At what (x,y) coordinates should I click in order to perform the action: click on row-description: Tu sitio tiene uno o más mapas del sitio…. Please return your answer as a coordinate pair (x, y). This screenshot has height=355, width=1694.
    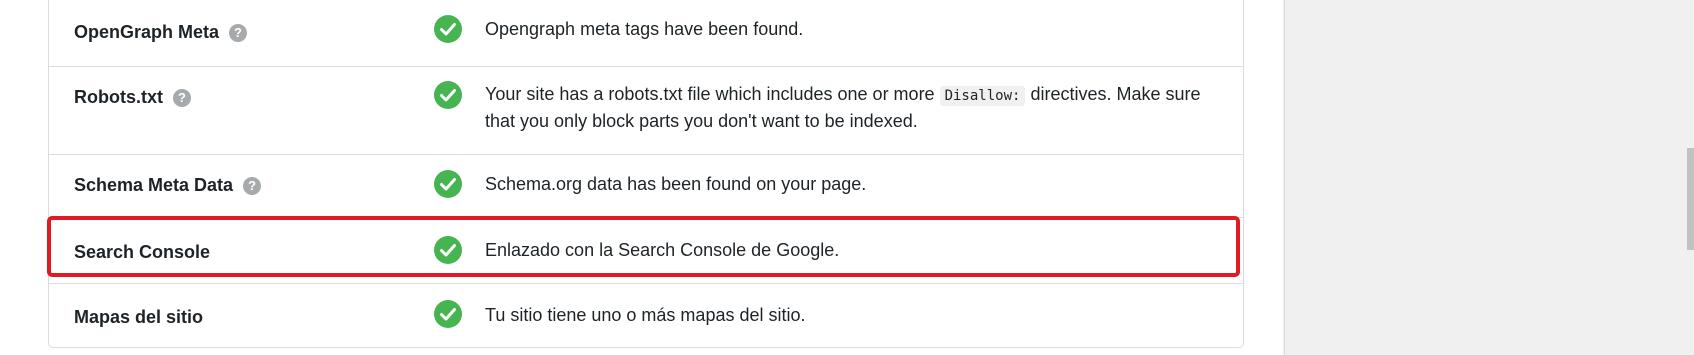
    Looking at the image, I should click on (645, 315).